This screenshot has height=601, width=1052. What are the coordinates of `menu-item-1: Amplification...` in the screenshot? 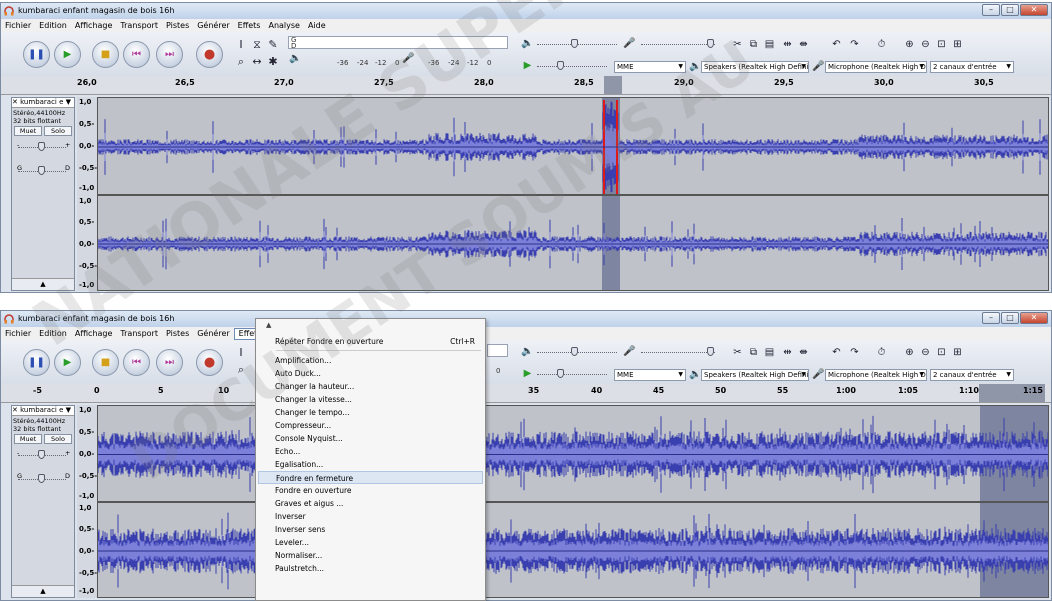 It's located at (370, 360).